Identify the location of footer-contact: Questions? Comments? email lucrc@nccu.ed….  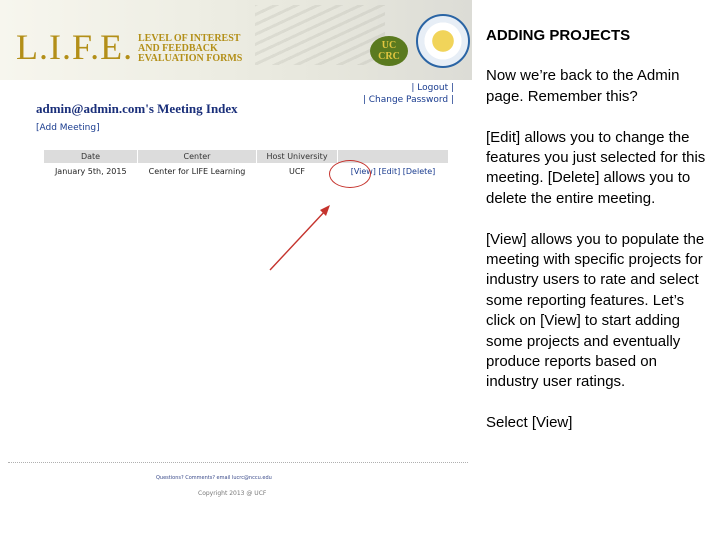
(214, 478).